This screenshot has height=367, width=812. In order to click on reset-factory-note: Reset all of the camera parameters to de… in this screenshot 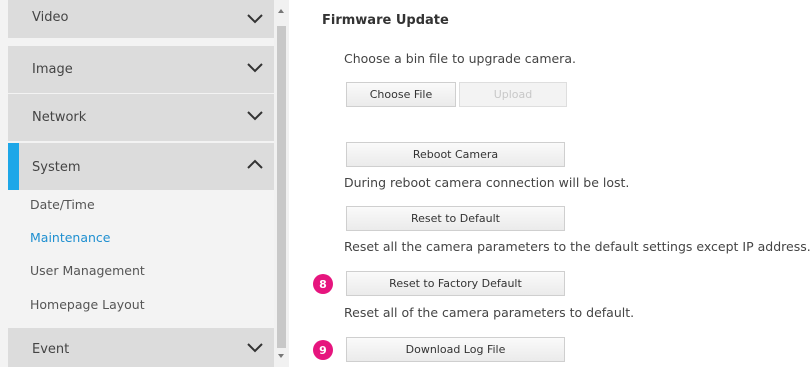, I will do `click(489, 312)`.